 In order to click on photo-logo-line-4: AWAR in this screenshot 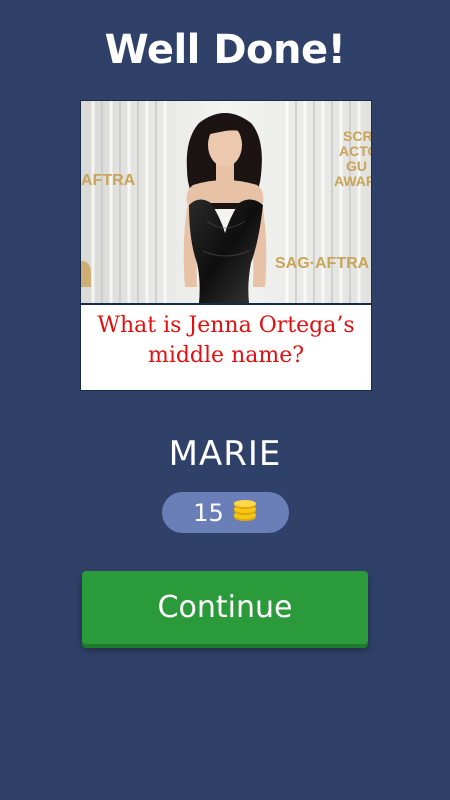, I will do `click(352, 181)`.